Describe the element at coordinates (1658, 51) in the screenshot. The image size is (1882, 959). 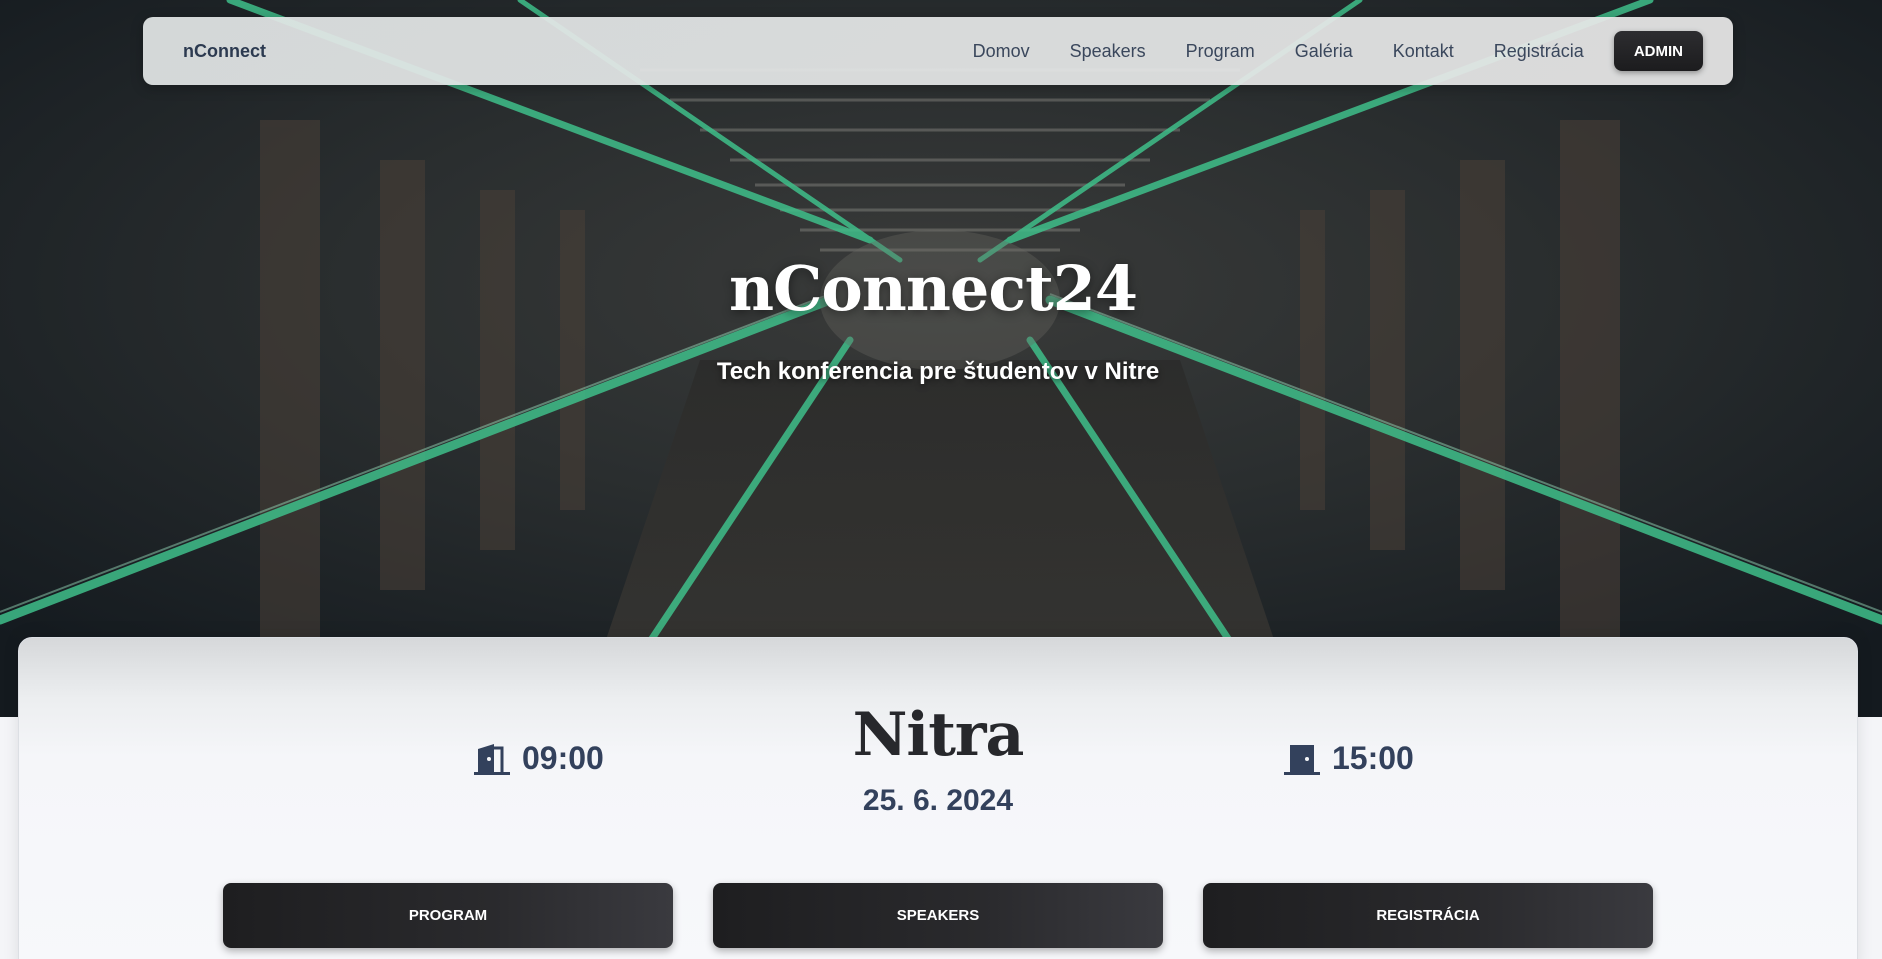
I see `admin-button: ADMIN` at that location.